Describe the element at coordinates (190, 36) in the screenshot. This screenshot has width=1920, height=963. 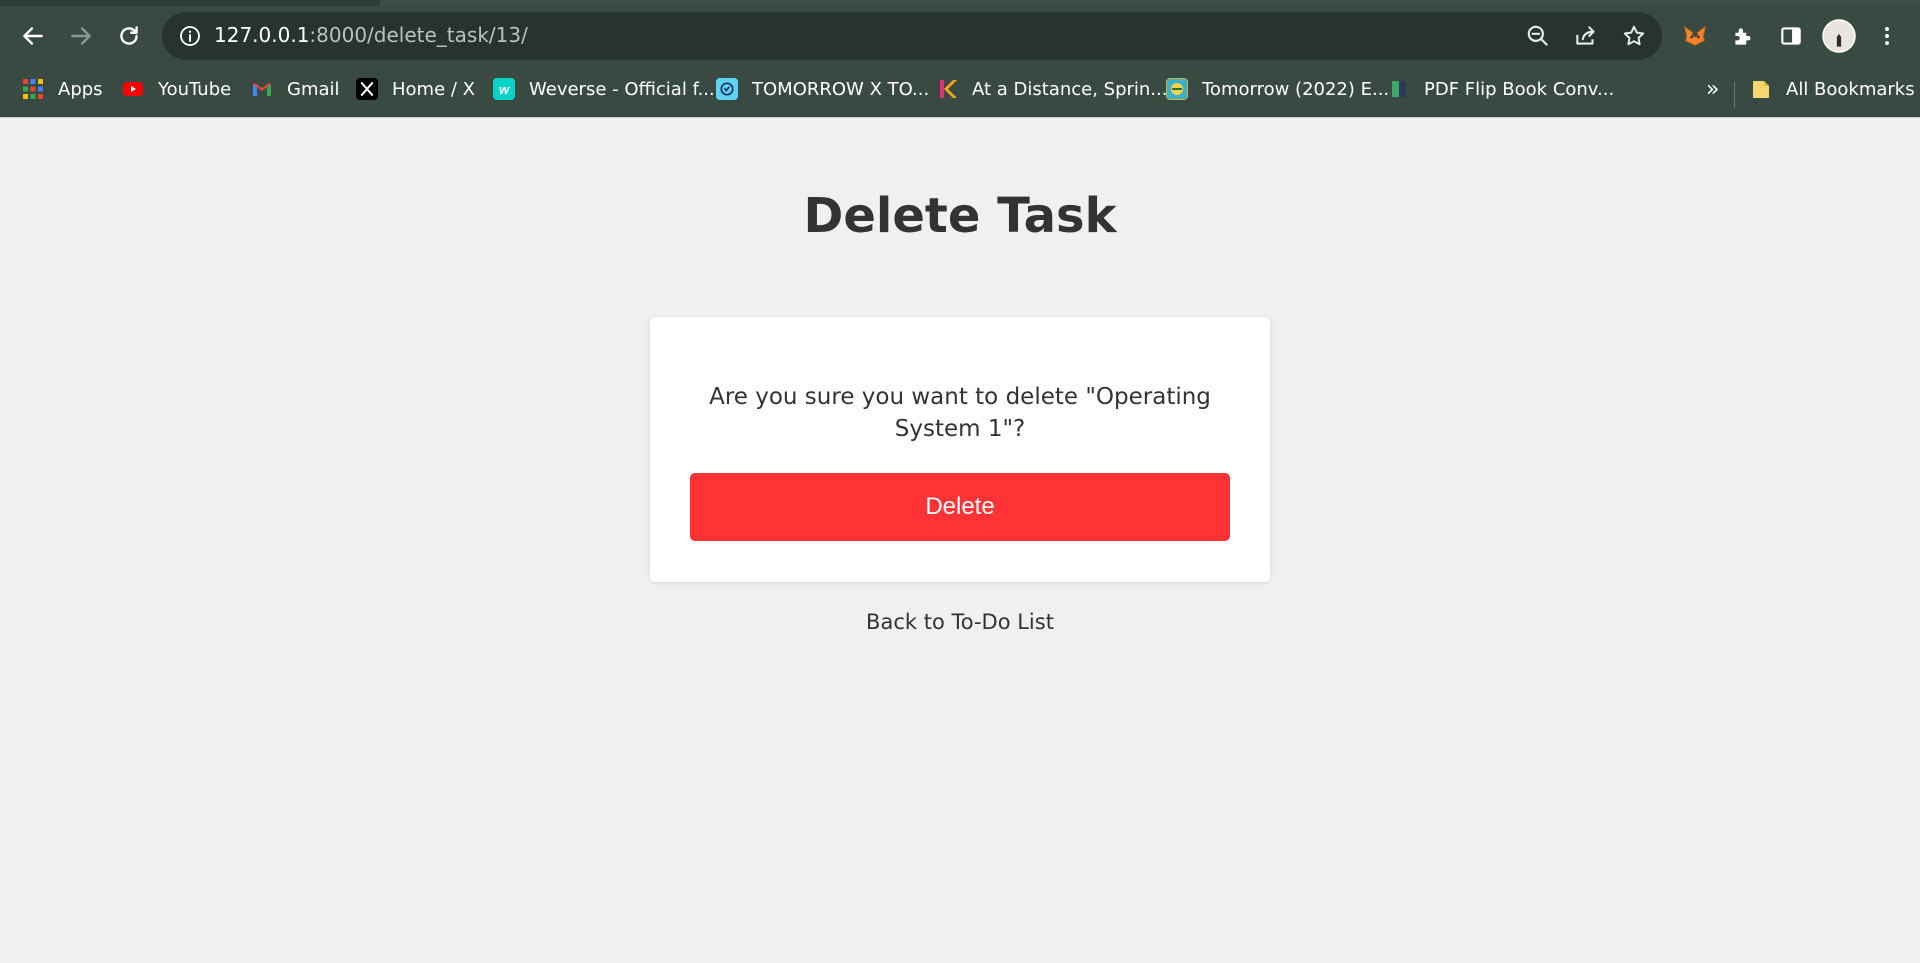
I see `site-info-icon` at that location.